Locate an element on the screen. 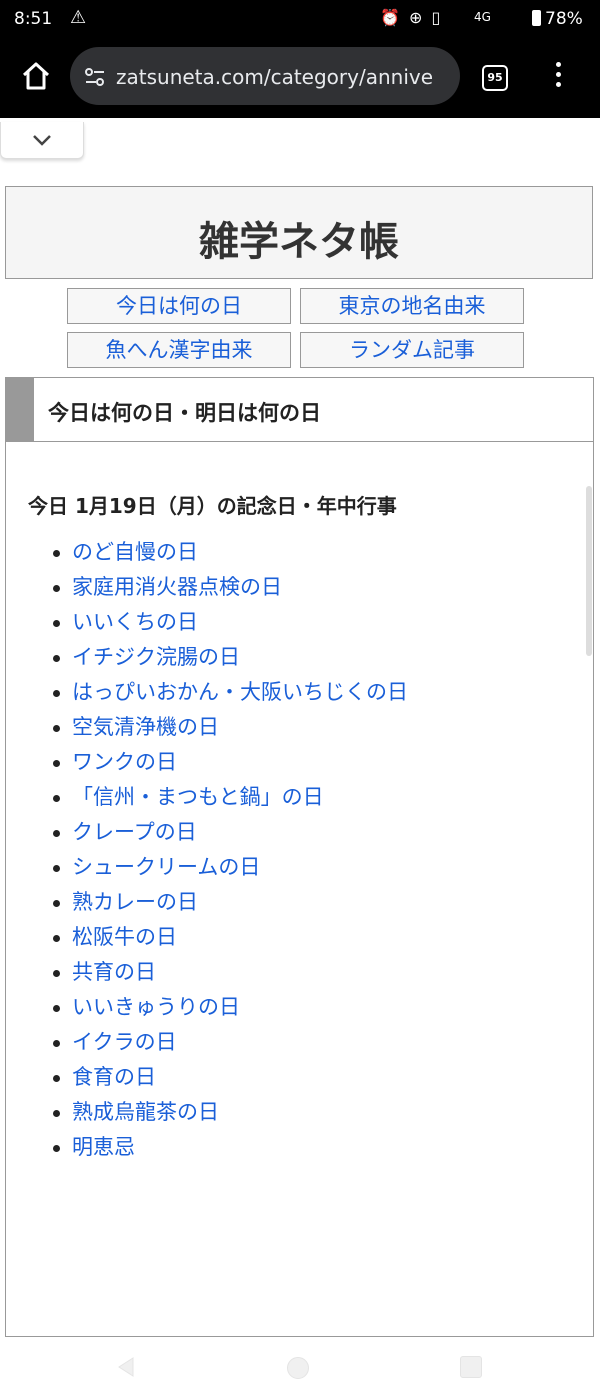  collapse-toggle-button is located at coordinates (42, 140).